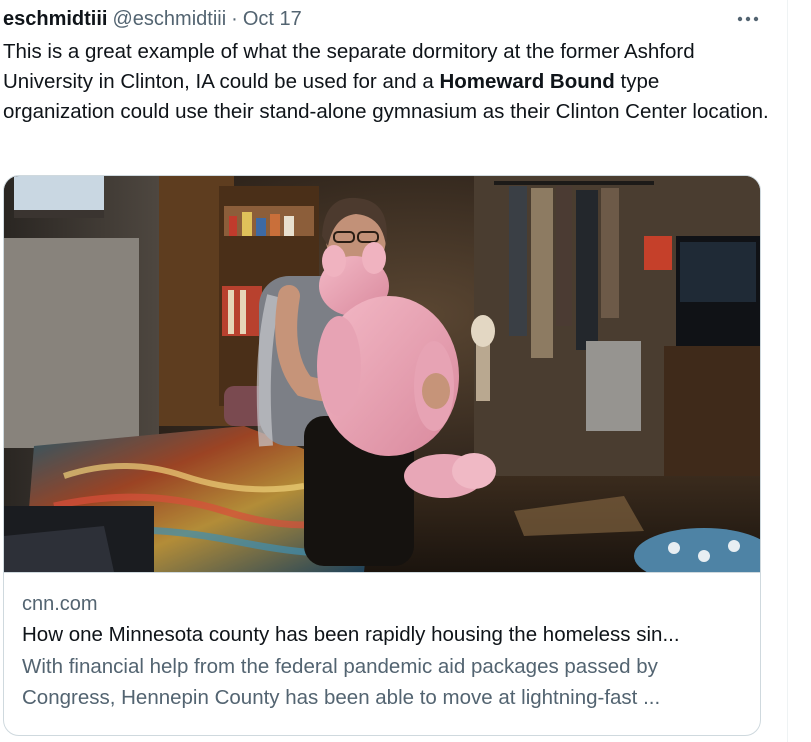 This screenshot has height=742, width=811. I want to click on tweet-header: eschmidtiii @eschmidtiii · Oct 17, so click(152, 19).